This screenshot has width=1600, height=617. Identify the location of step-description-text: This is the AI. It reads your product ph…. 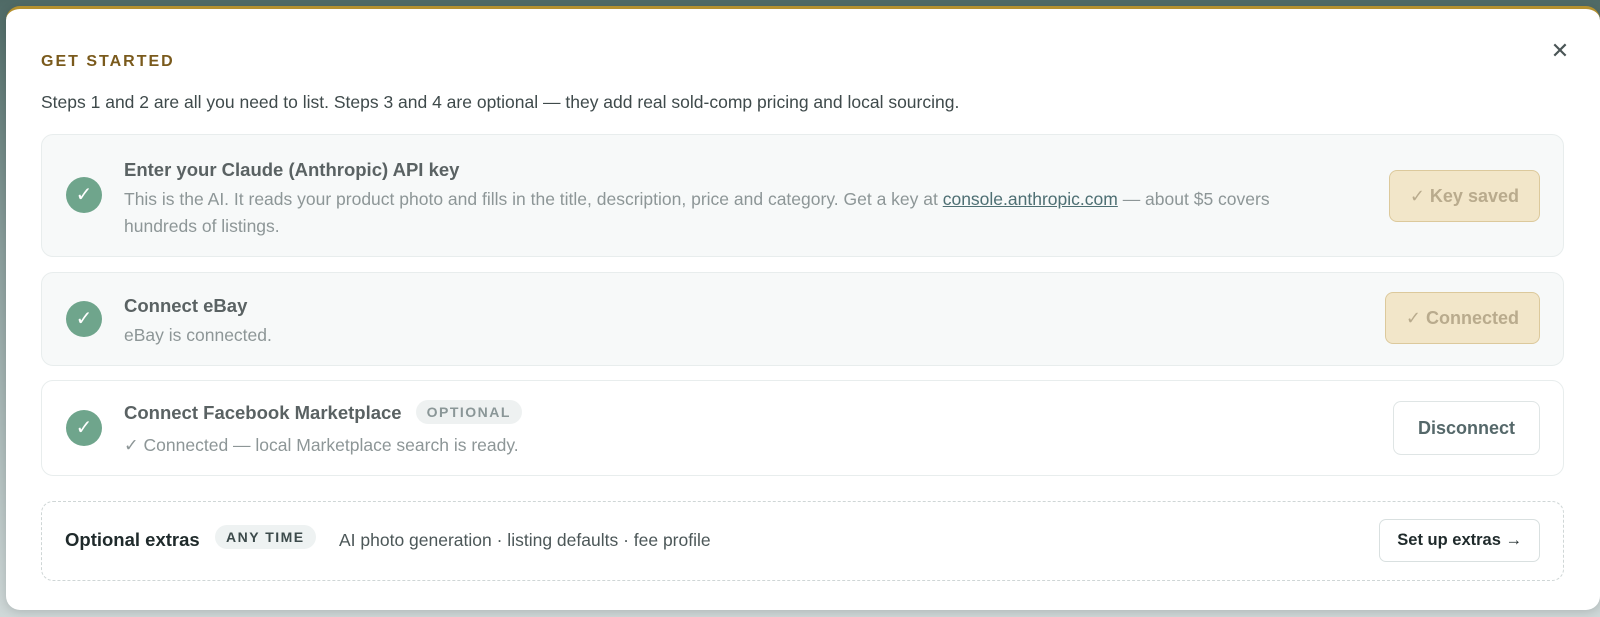
(533, 199).